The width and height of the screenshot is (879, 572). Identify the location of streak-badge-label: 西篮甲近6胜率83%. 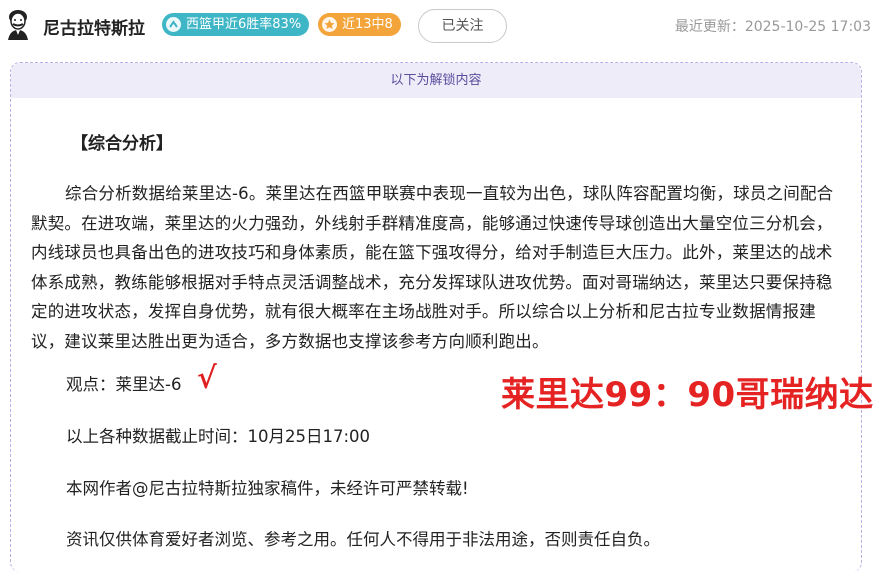
(244, 24).